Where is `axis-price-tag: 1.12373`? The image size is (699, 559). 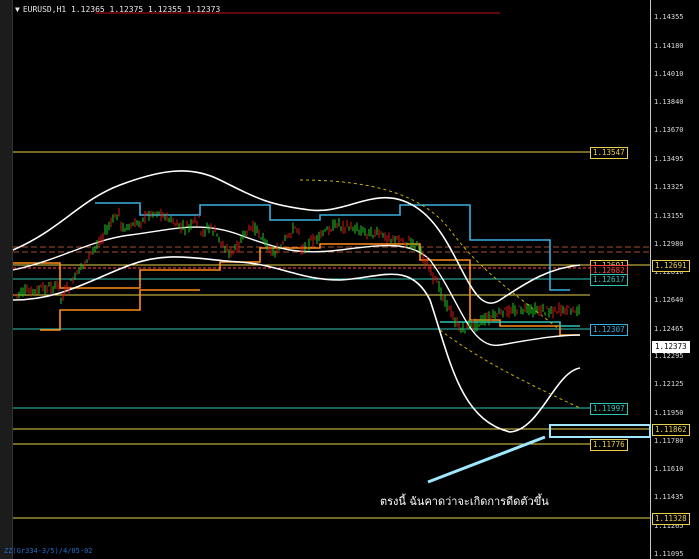 axis-price-tag: 1.12373 is located at coordinates (671, 347).